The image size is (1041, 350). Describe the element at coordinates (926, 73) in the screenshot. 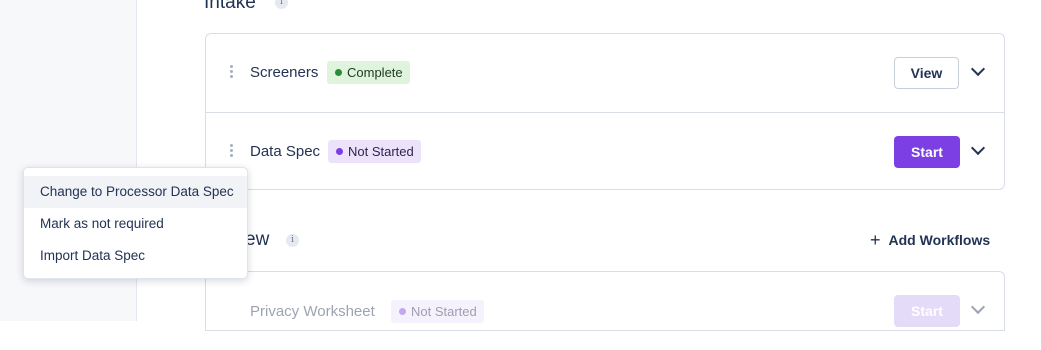

I see `view-button: View` at that location.